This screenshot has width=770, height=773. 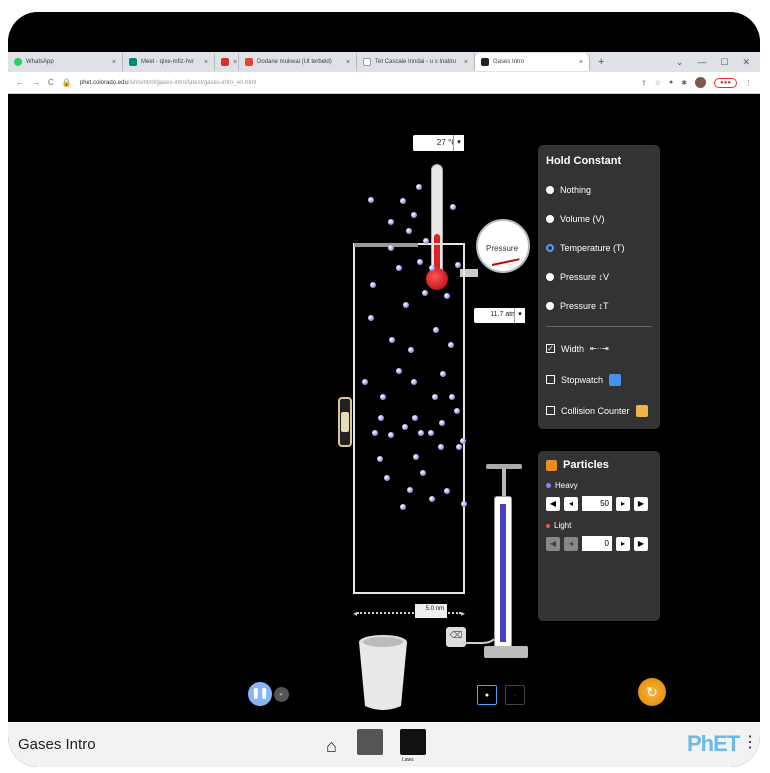 What do you see at coordinates (331, 746) in the screenshot?
I see `home-icon: ⌂` at bounding box center [331, 746].